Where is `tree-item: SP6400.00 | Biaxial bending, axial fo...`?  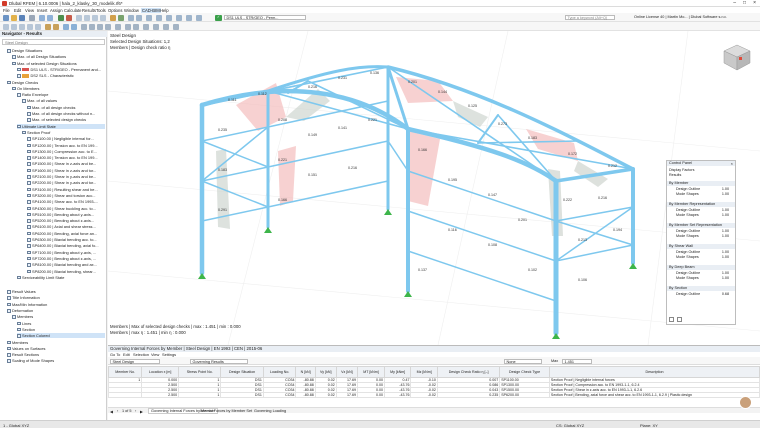 tree-item: SP6400.00 | Biaxial bending, axial fo... is located at coordinates (66, 245).